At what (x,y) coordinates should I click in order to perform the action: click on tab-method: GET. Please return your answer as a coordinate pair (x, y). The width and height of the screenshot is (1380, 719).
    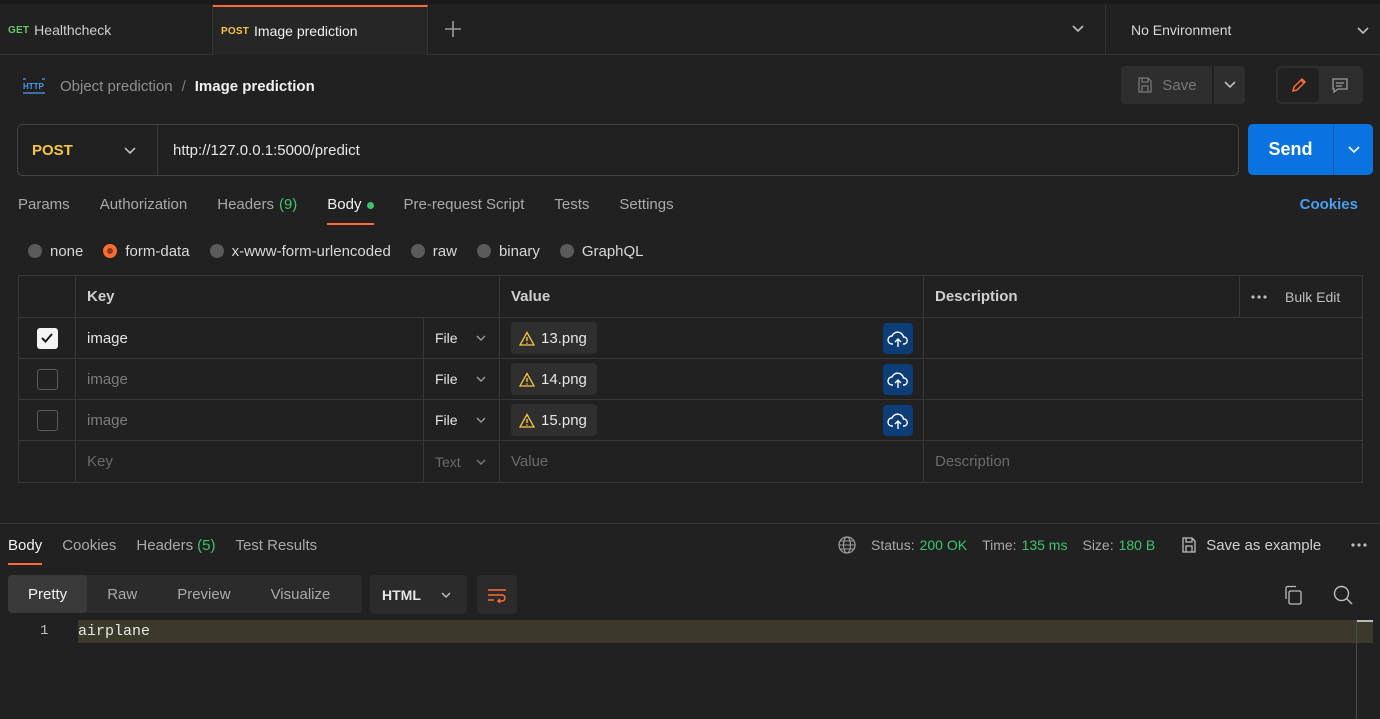
    Looking at the image, I should click on (19, 30).